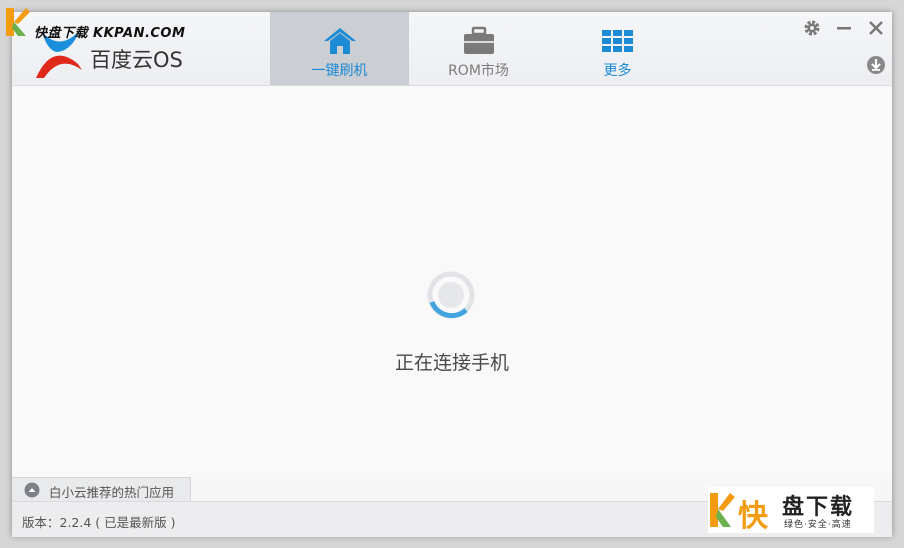 The image size is (904, 548). What do you see at coordinates (844, 28) in the screenshot?
I see `minimize-icon` at bounding box center [844, 28].